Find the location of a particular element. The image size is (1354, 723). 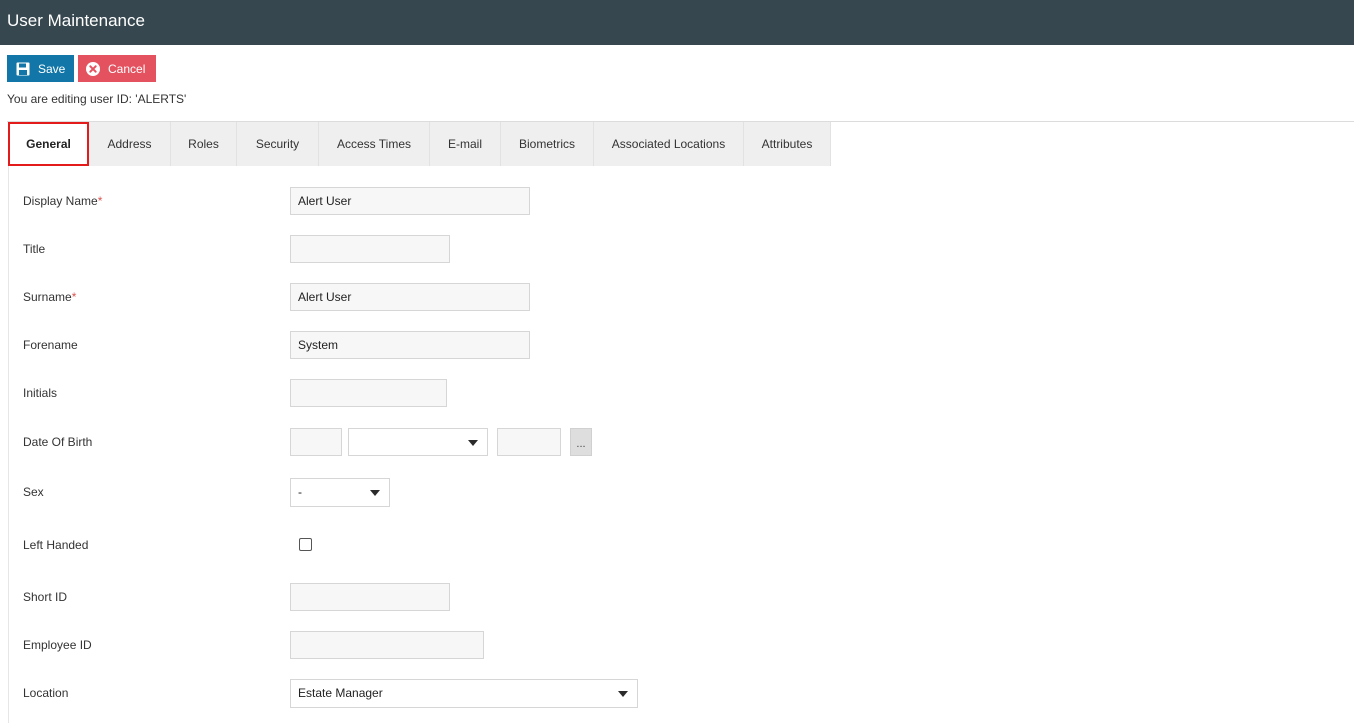

floppy-disk-icon is located at coordinates (23, 69).